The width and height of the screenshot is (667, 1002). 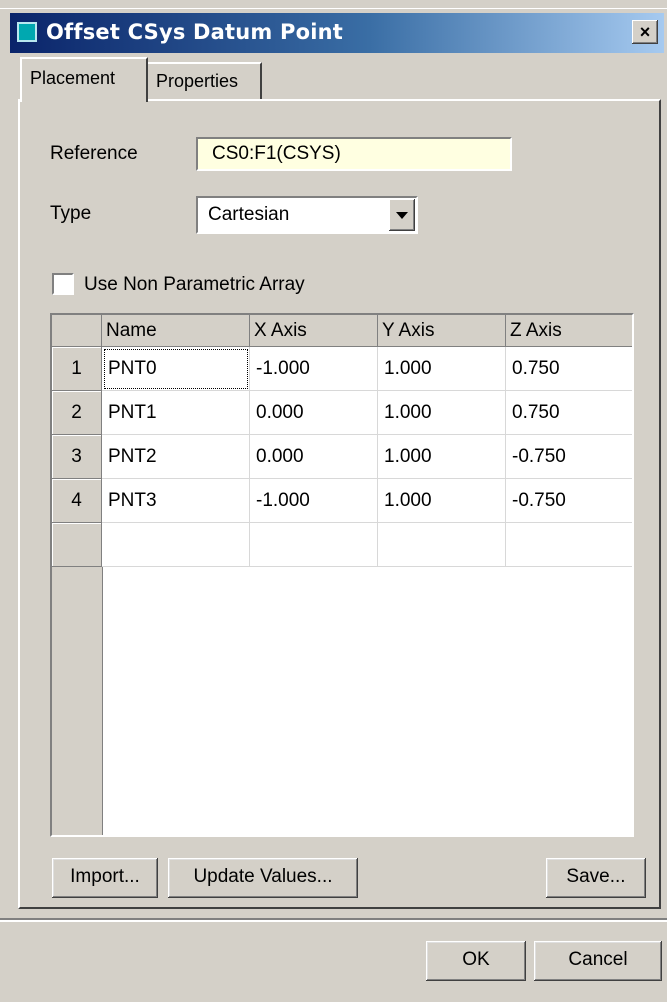 What do you see at coordinates (333, 4) in the screenshot?
I see `window-top-edge` at bounding box center [333, 4].